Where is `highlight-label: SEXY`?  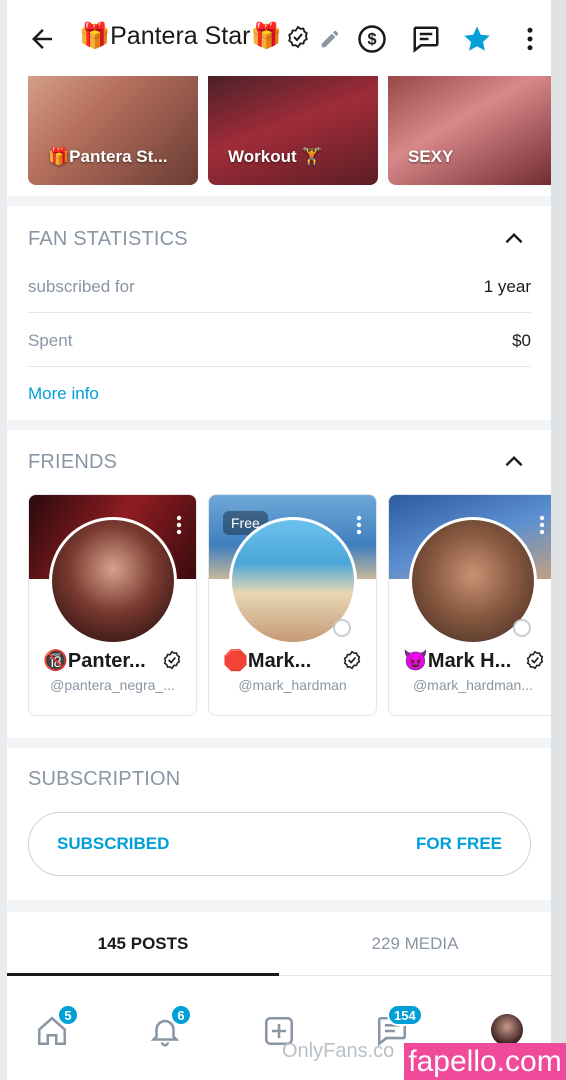
highlight-label: SEXY is located at coordinates (431, 156).